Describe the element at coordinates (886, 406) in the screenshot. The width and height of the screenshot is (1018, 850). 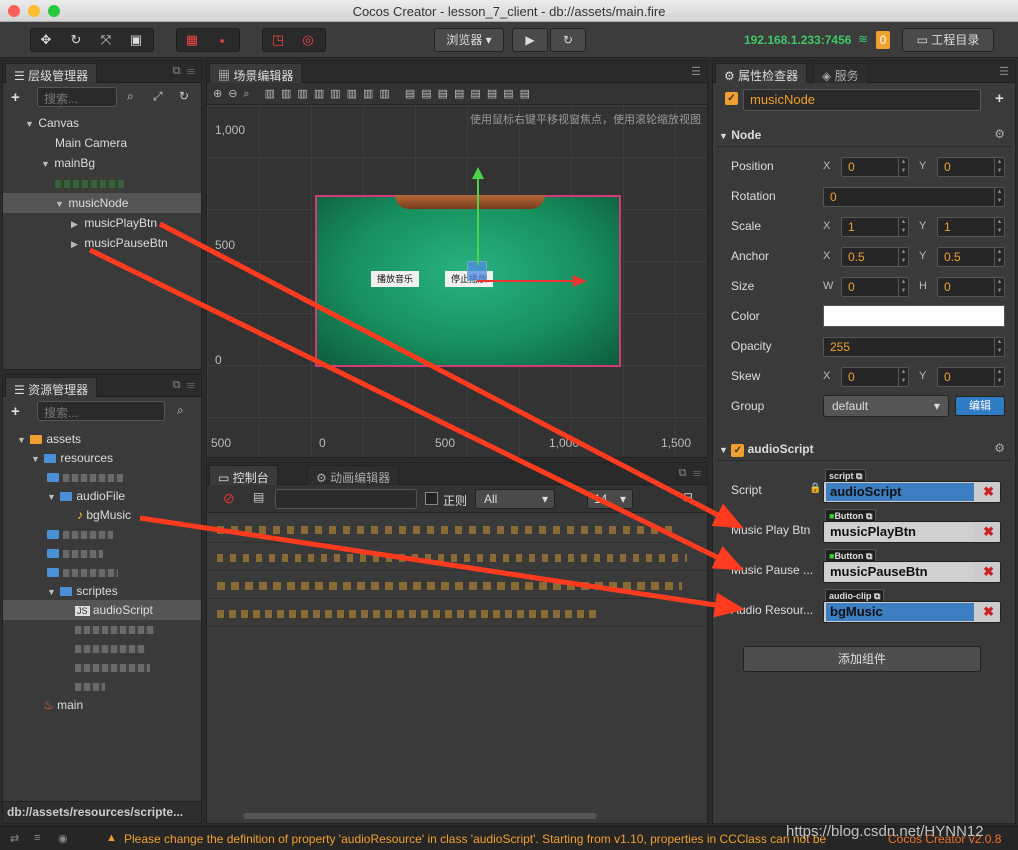
I see `group-select: default ▾` at that location.